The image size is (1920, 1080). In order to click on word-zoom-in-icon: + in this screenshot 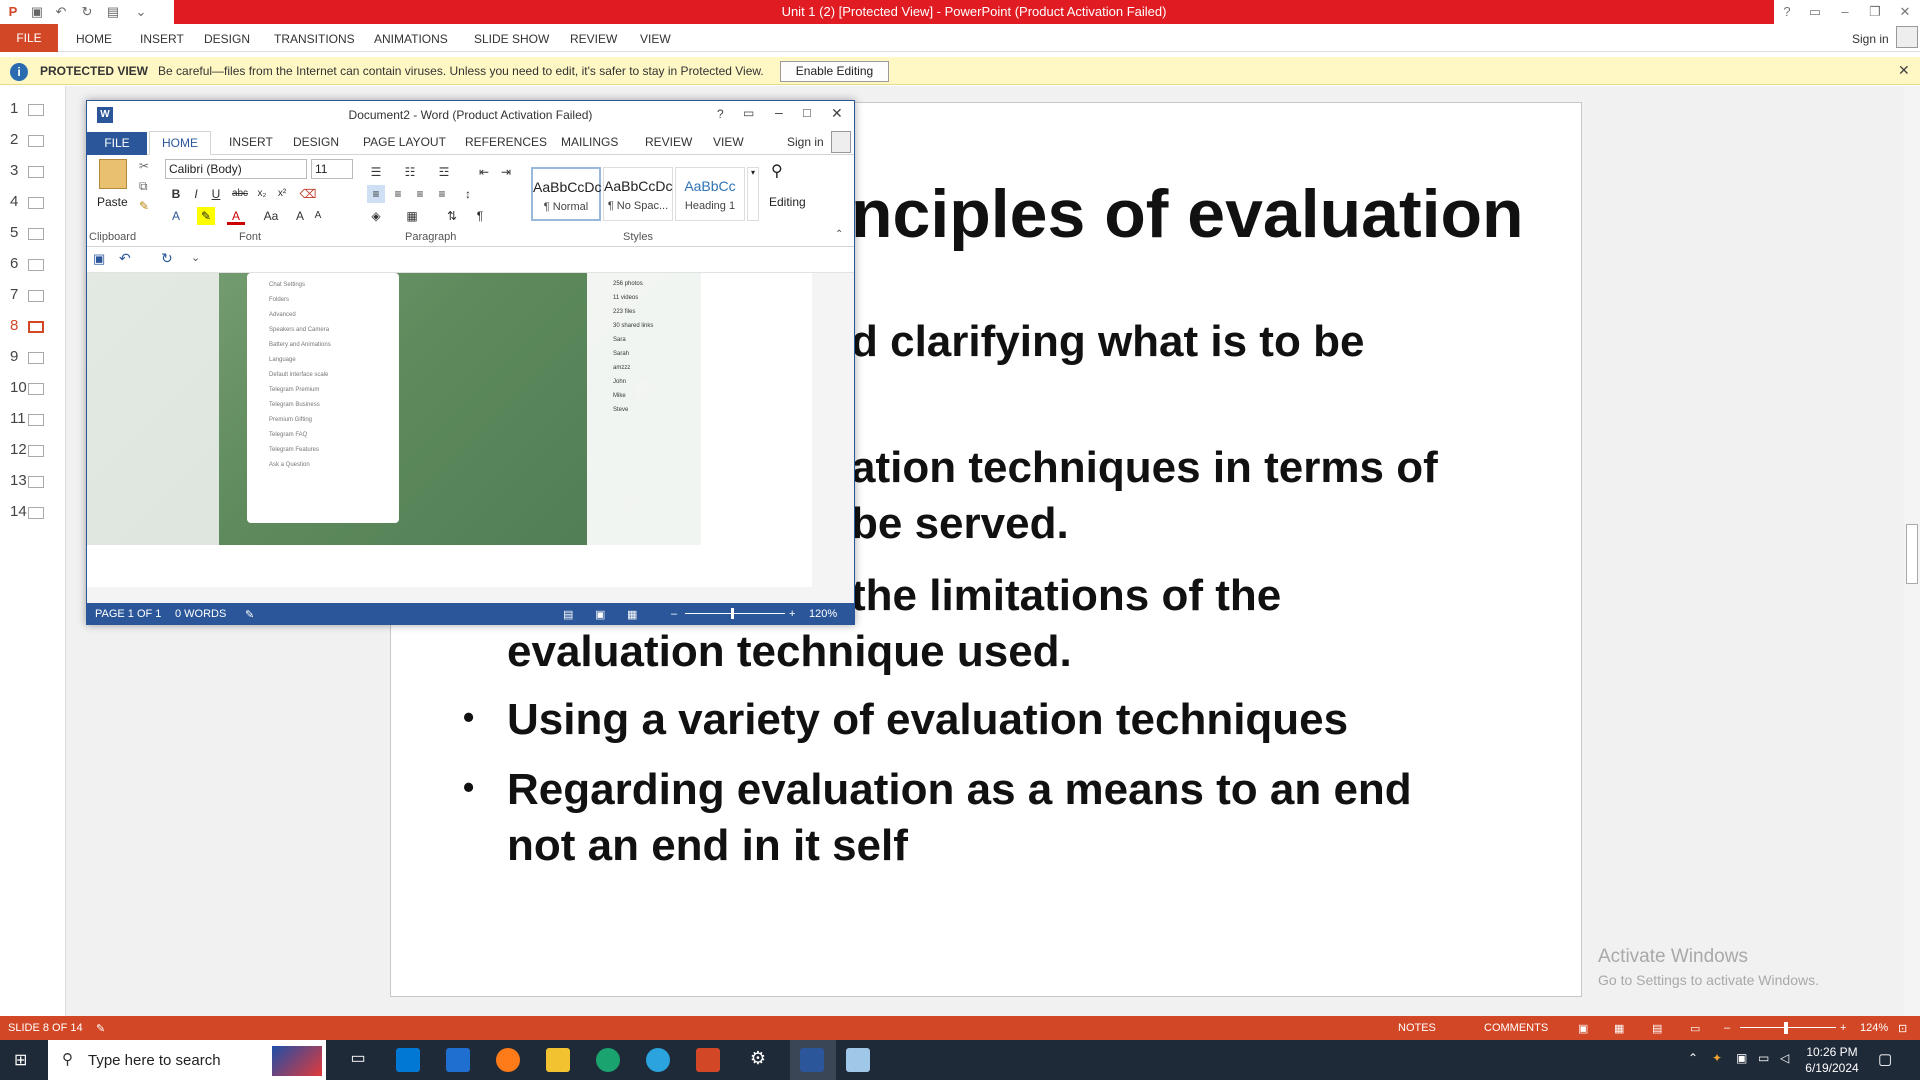, I will do `click(792, 614)`.